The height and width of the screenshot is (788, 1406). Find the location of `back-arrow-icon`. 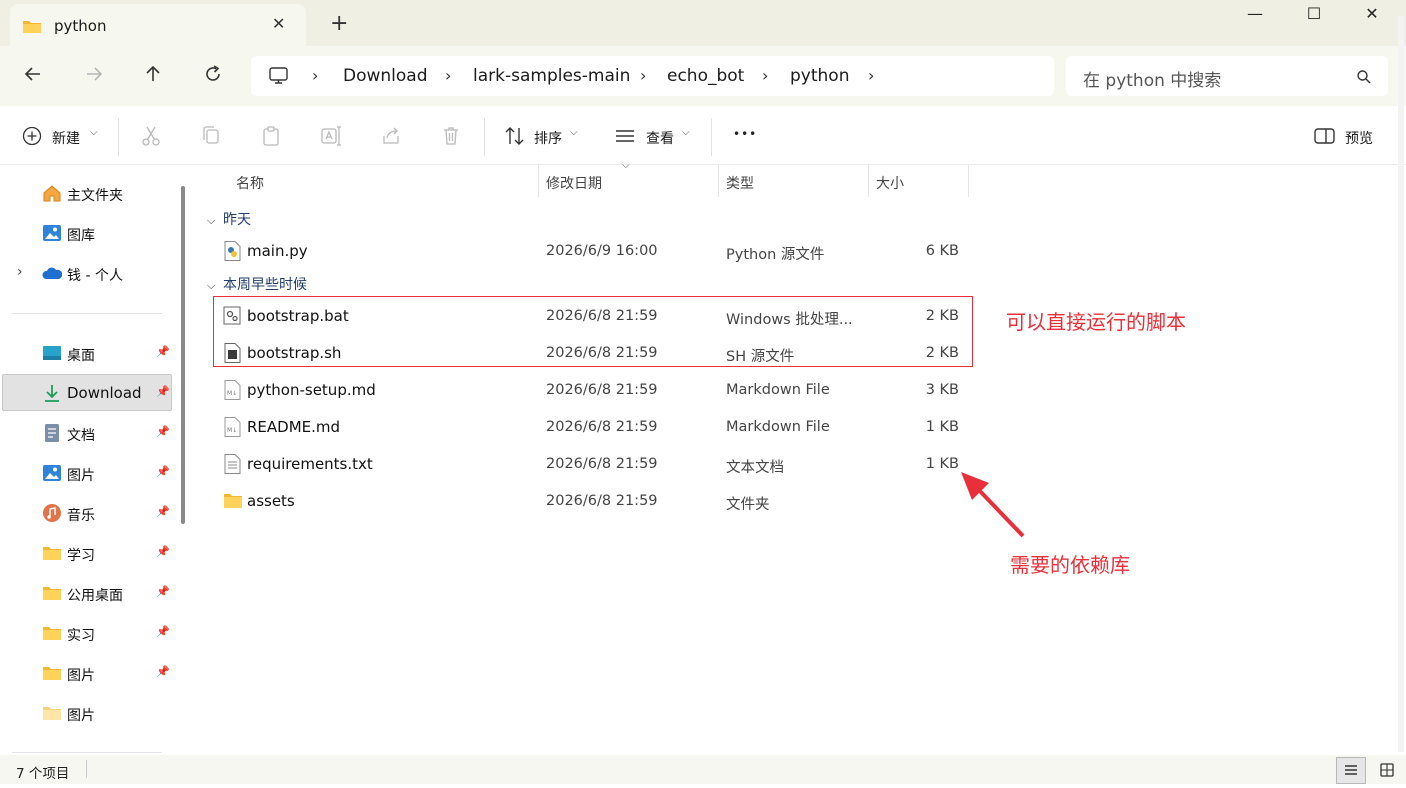

back-arrow-icon is located at coordinates (33, 76).